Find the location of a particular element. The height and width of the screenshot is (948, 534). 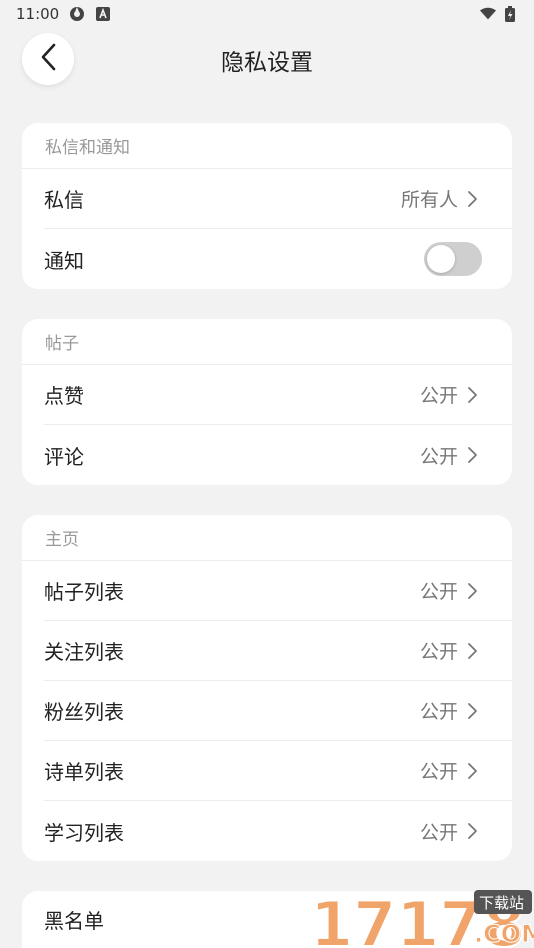

row-label: 关注列表 is located at coordinates (84, 652).